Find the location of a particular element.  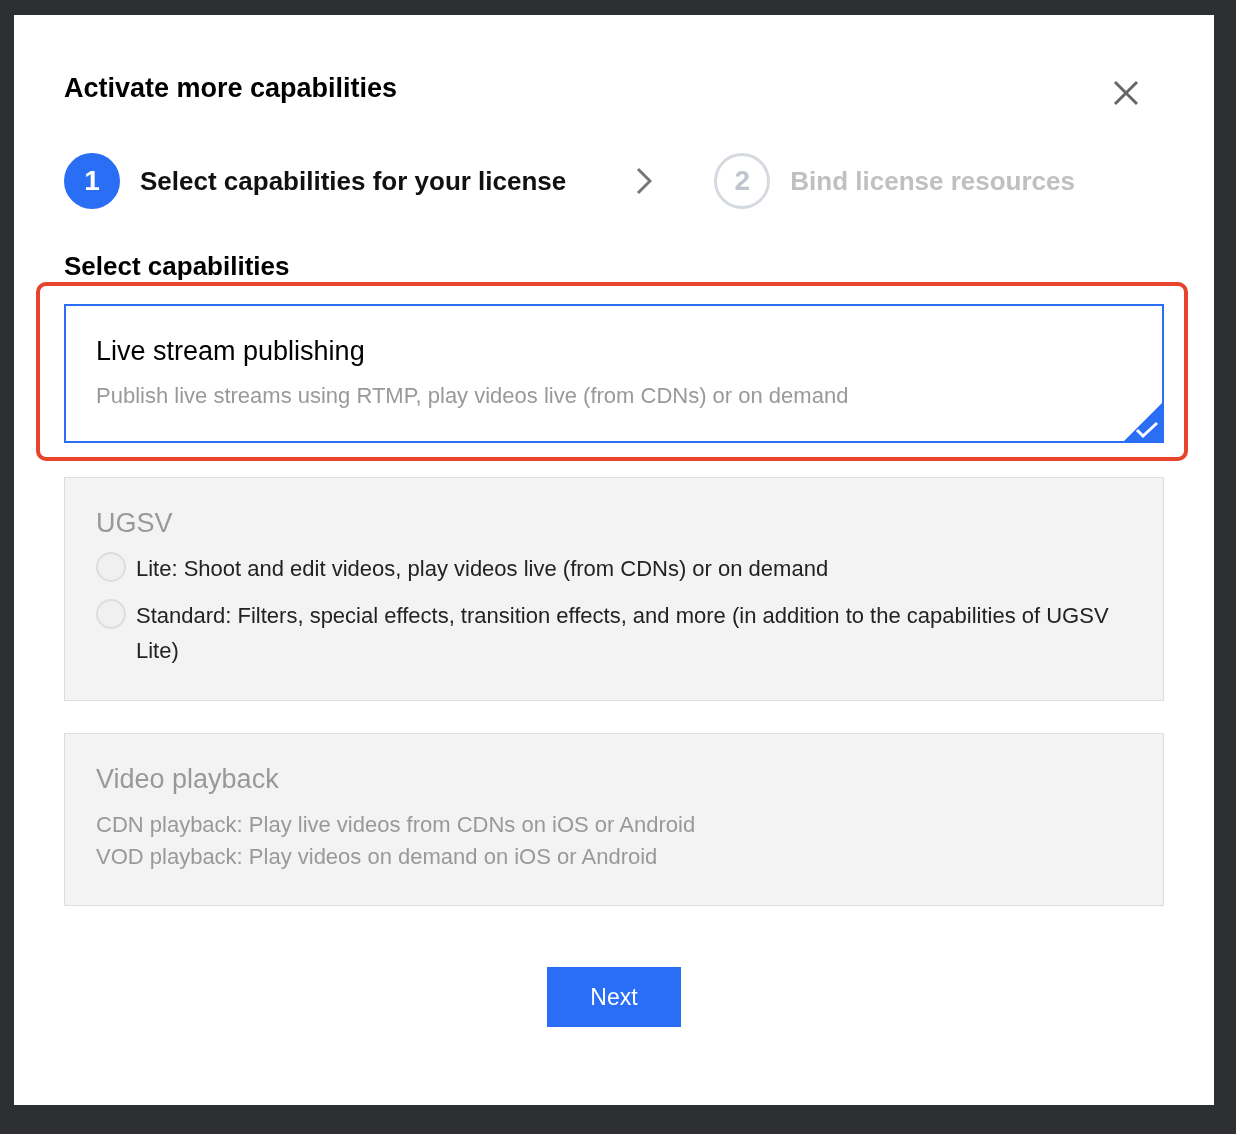

next-button: Next is located at coordinates (614, 997).